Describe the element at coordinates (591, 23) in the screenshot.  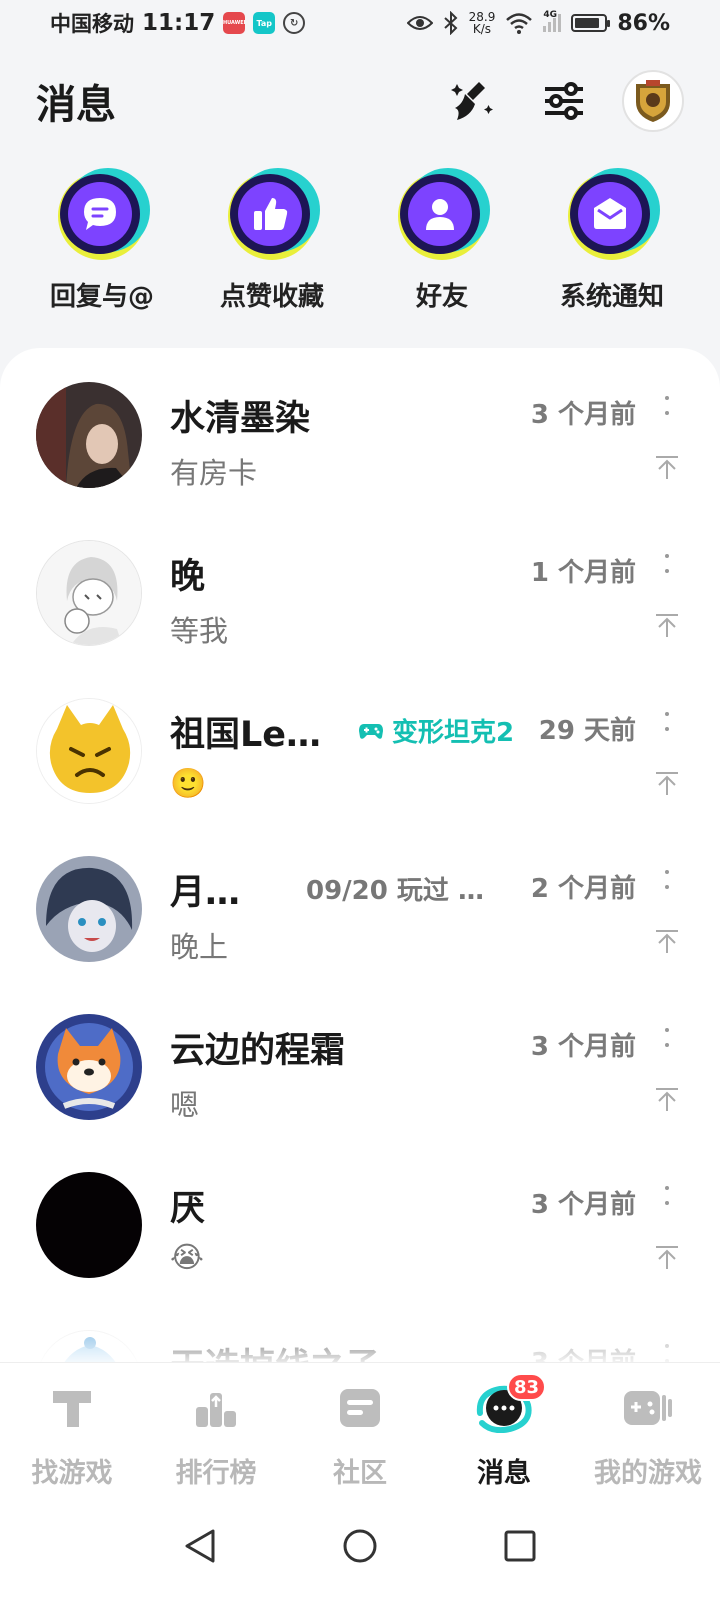
I see `battery-icon` at that location.